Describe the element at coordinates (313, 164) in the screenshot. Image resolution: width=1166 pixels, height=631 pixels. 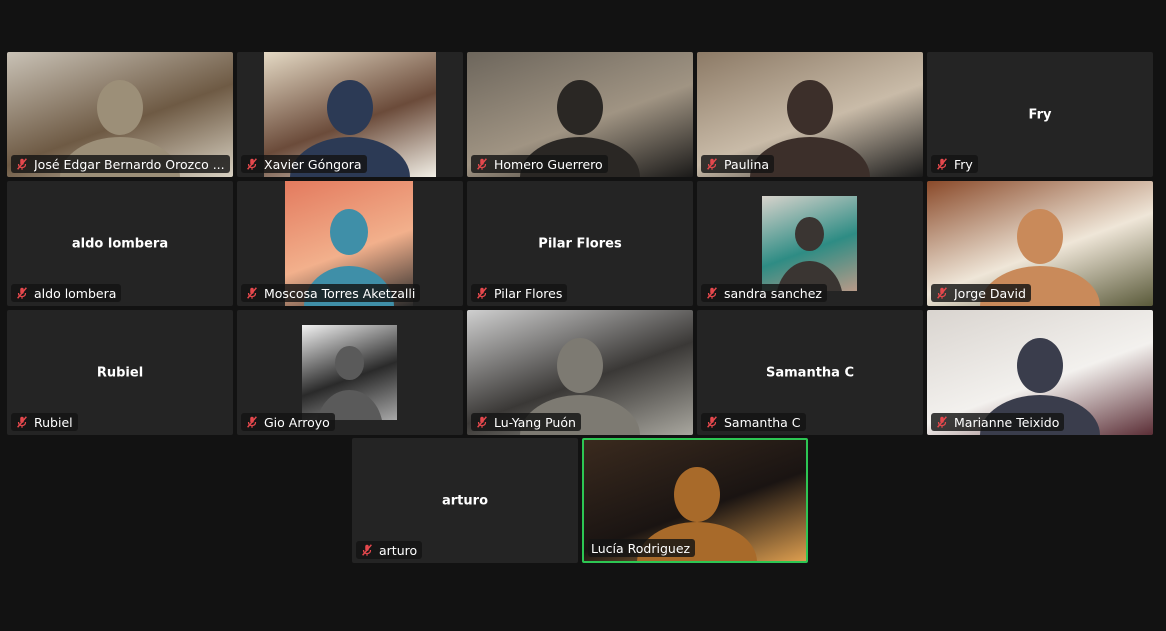
I see `participant-name: Xavier Góngora` at that location.